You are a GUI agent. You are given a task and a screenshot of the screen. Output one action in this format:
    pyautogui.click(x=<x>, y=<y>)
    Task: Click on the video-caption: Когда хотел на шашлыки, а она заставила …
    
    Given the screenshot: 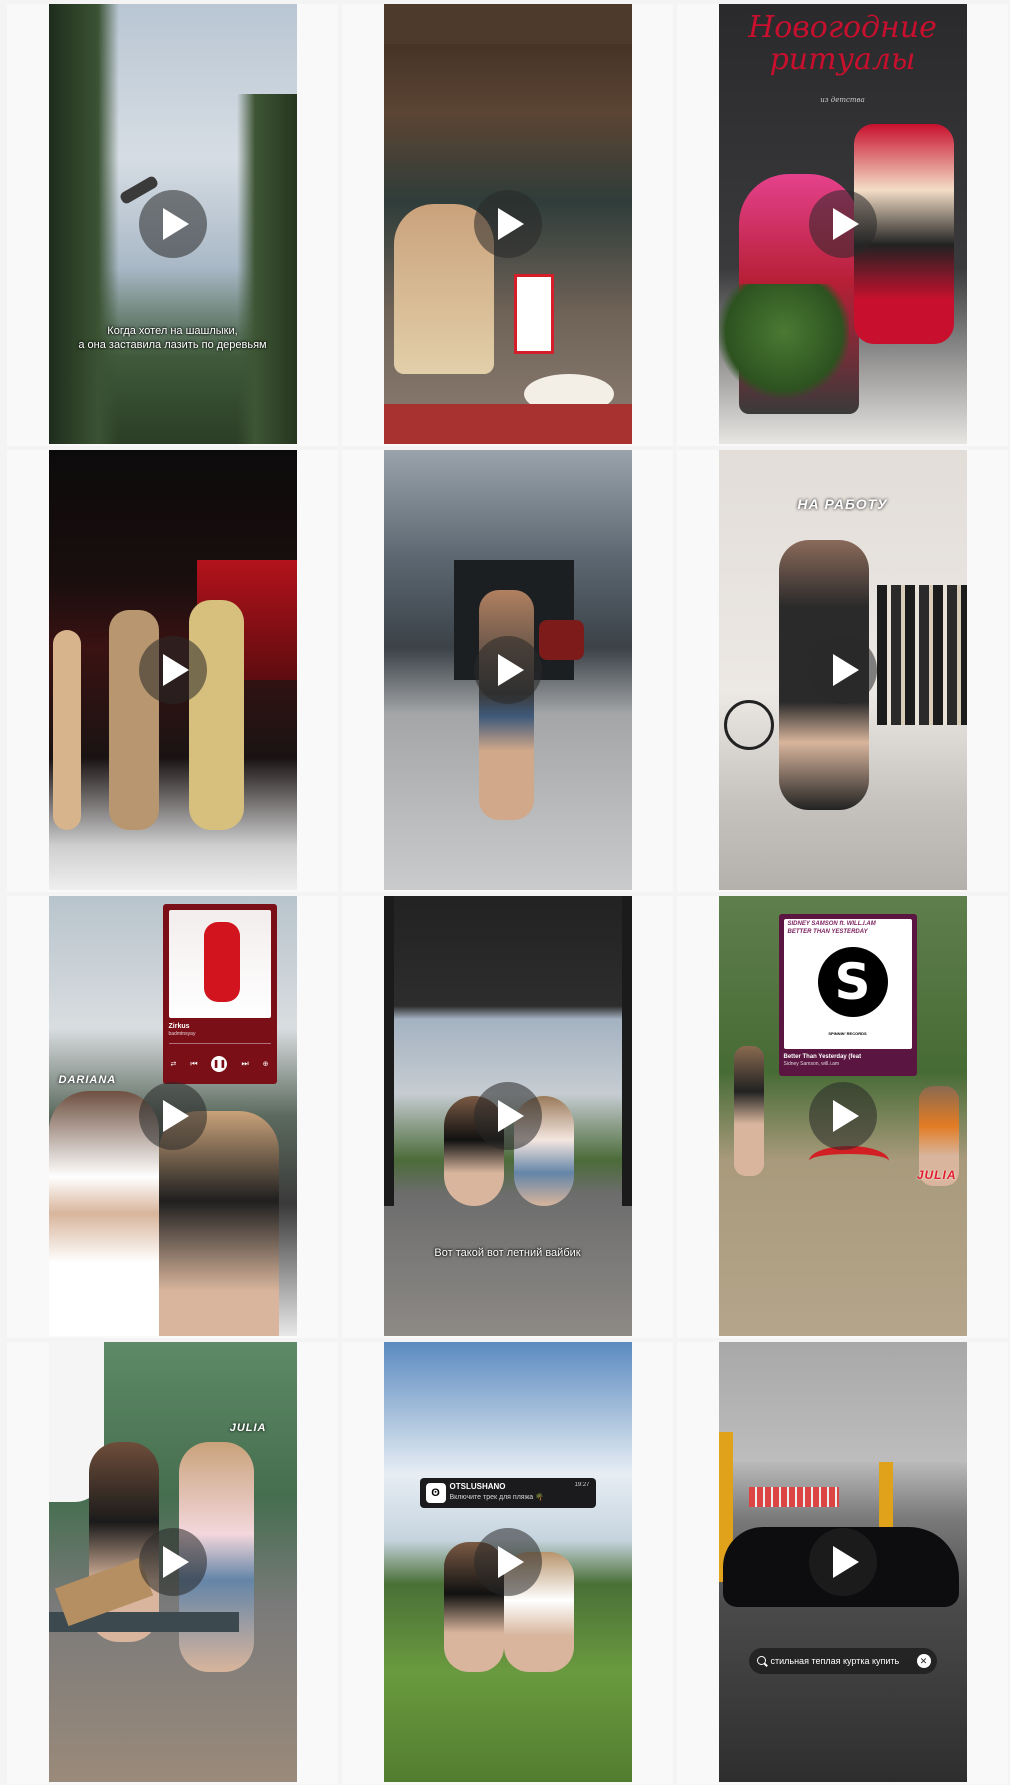 What is the action you would take?
    pyautogui.click(x=172, y=338)
    